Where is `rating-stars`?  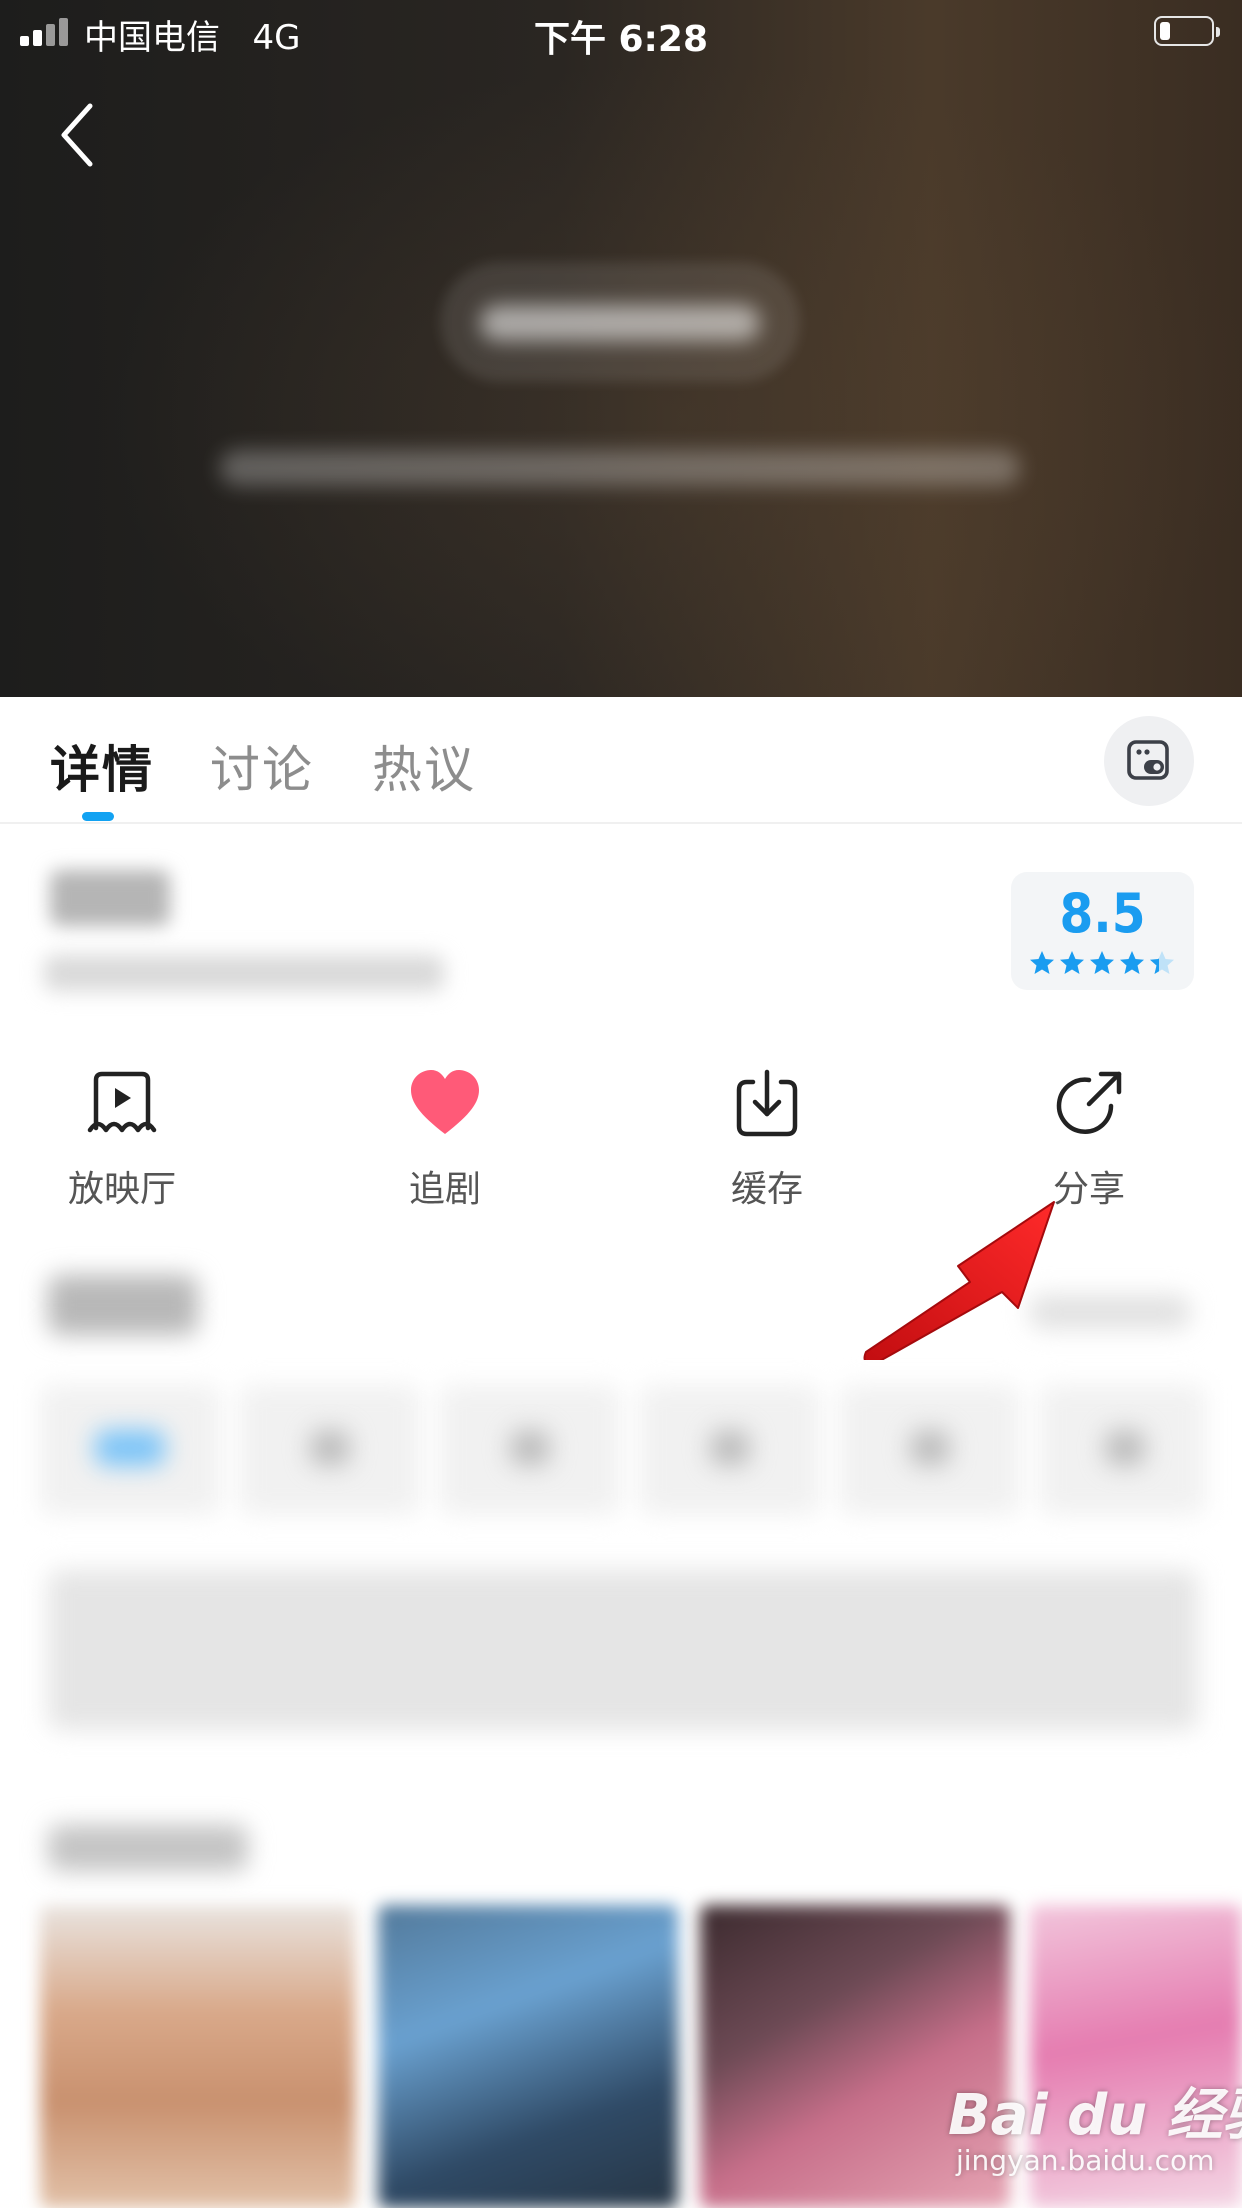 rating-stars is located at coordinates (1102, 962).